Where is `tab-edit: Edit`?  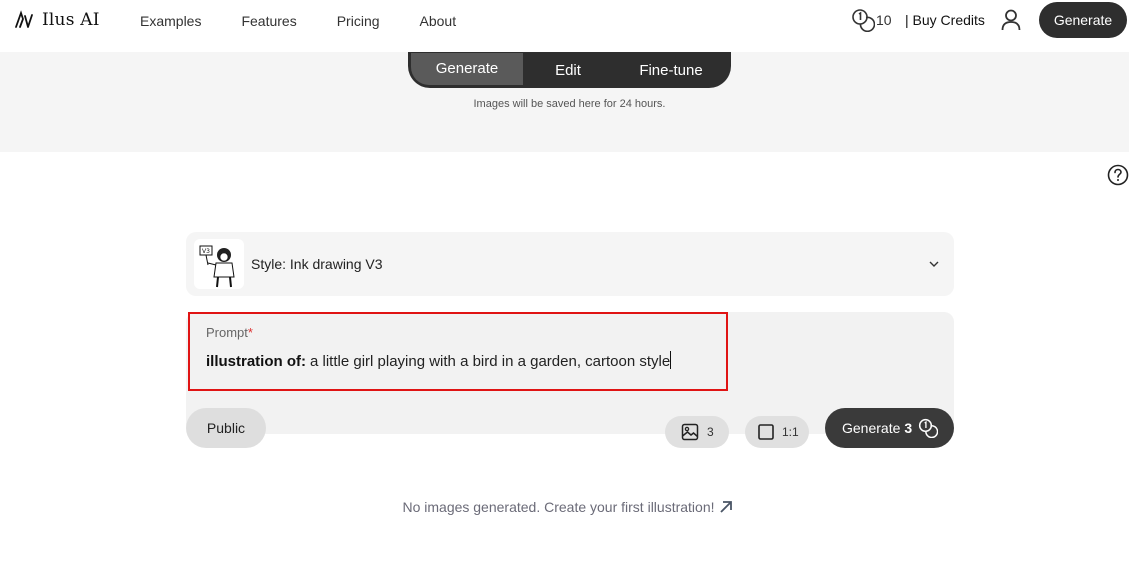 tab-edit: Edit is located at coordinates (568, 70).